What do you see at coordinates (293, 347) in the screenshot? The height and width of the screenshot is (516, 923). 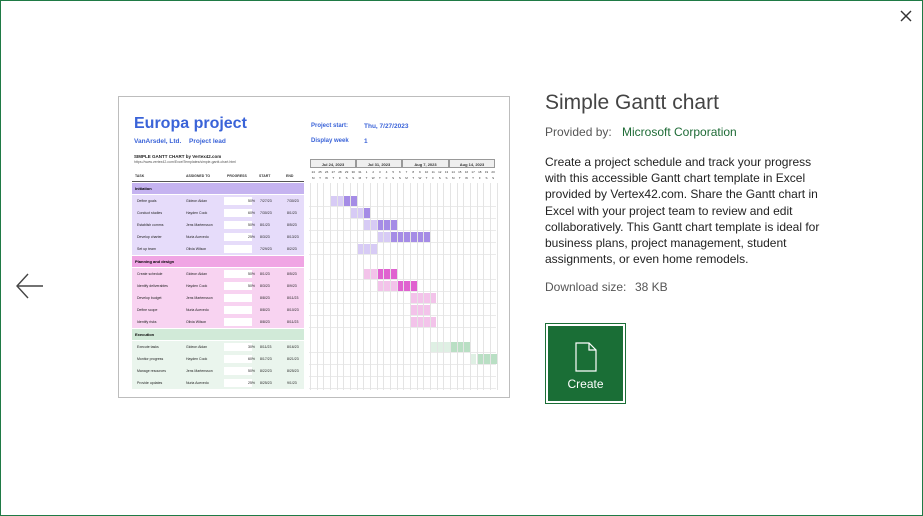 I see `preview-task-end: 8/16/23` at bounding box center [293, 347].